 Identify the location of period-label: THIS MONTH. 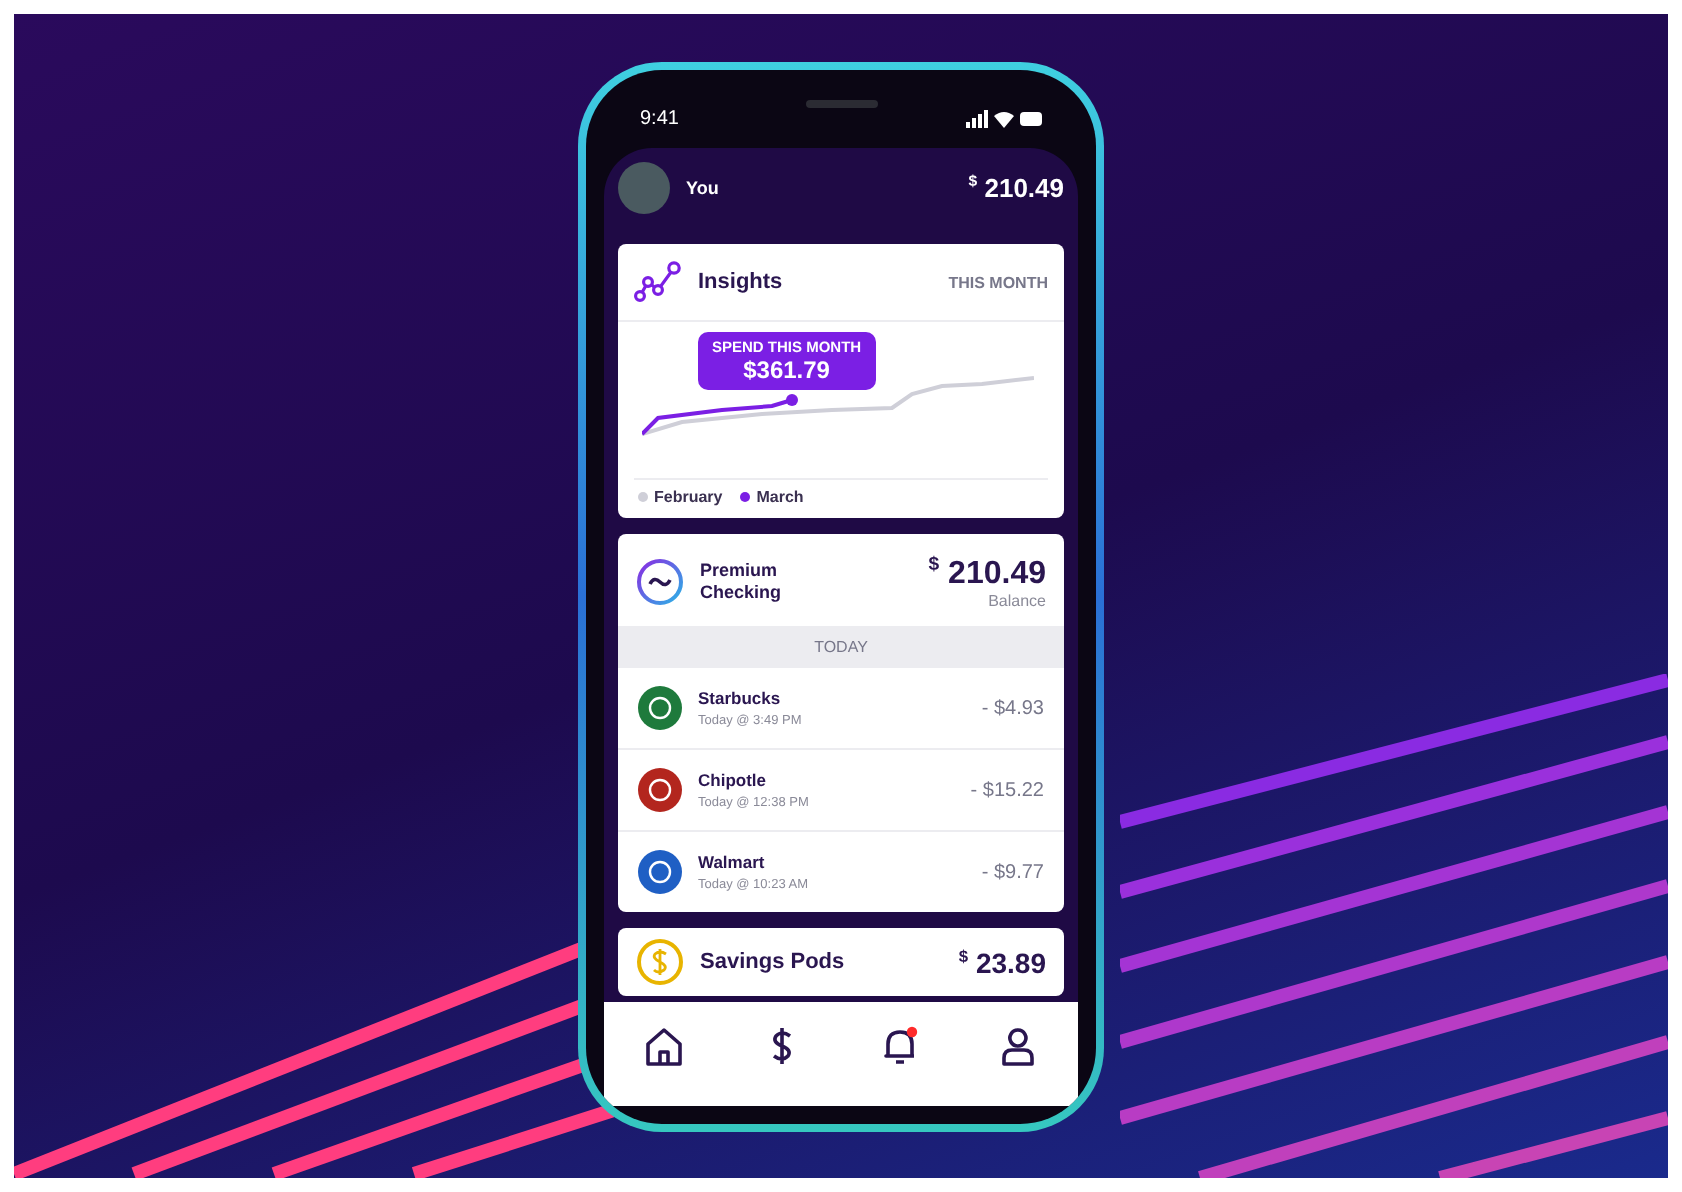
(998, 282).